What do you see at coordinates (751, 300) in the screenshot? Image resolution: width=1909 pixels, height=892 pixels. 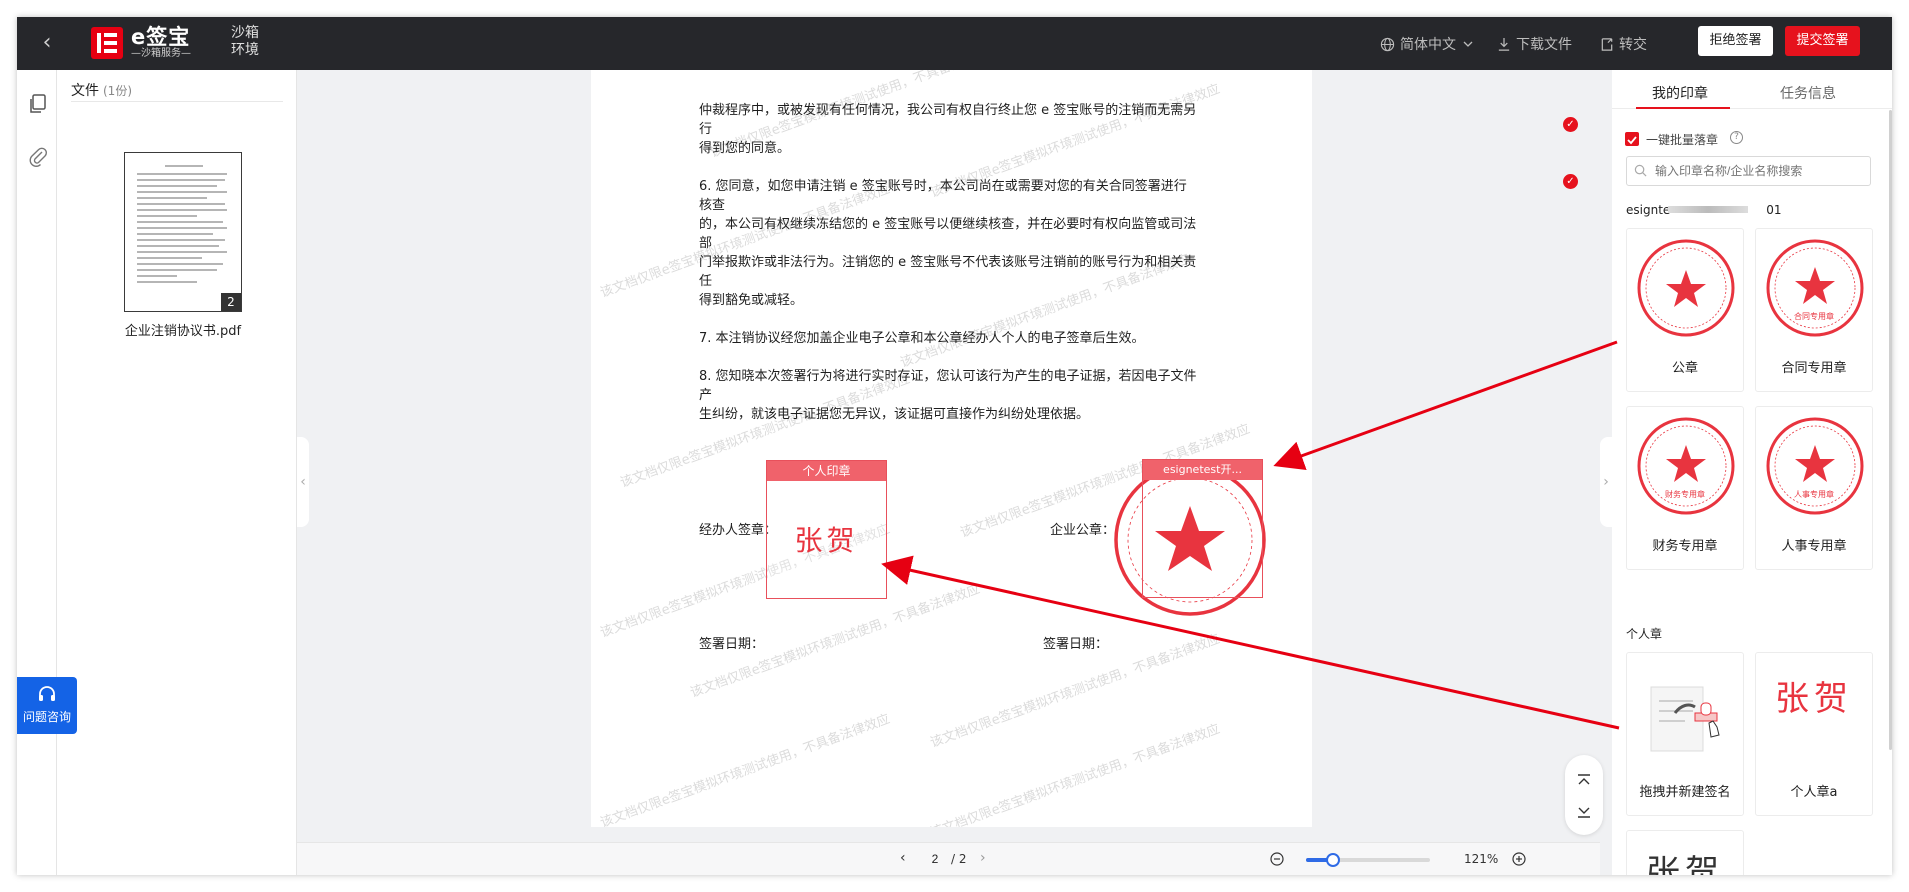 I see `doc-paragraph: 得到豁免或减轻。` at bounding box center [751, 300].